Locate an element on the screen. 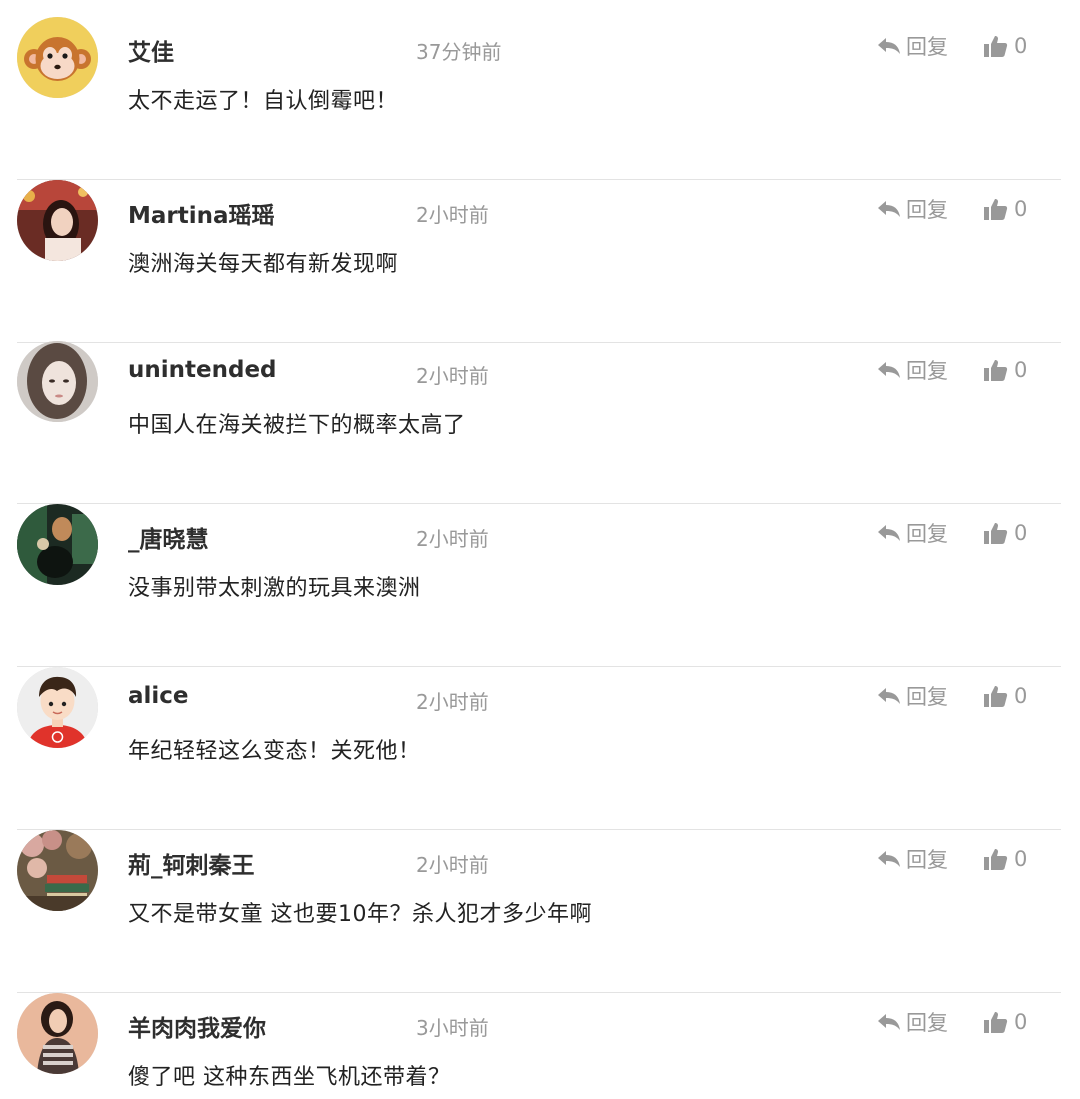  comment-text: 又不是带女童 这也要10年？杀人犯才多少年啊 is located at coordinates (360, 914).